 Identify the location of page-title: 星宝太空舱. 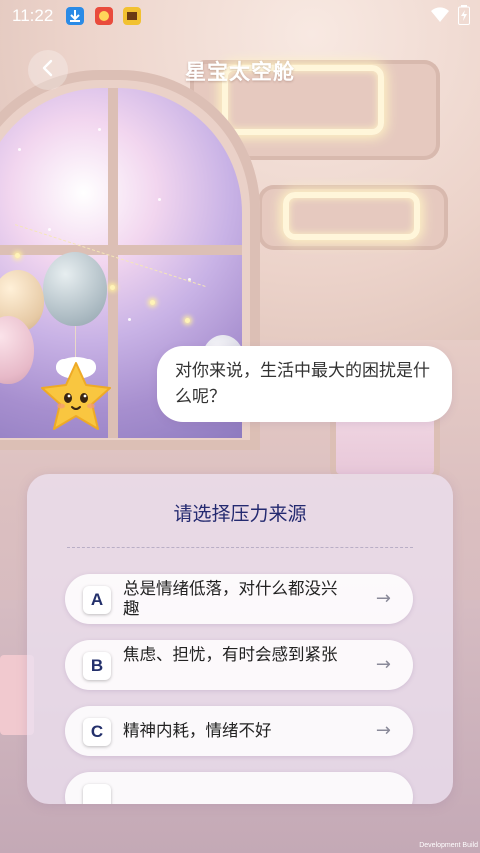
(240, 72).